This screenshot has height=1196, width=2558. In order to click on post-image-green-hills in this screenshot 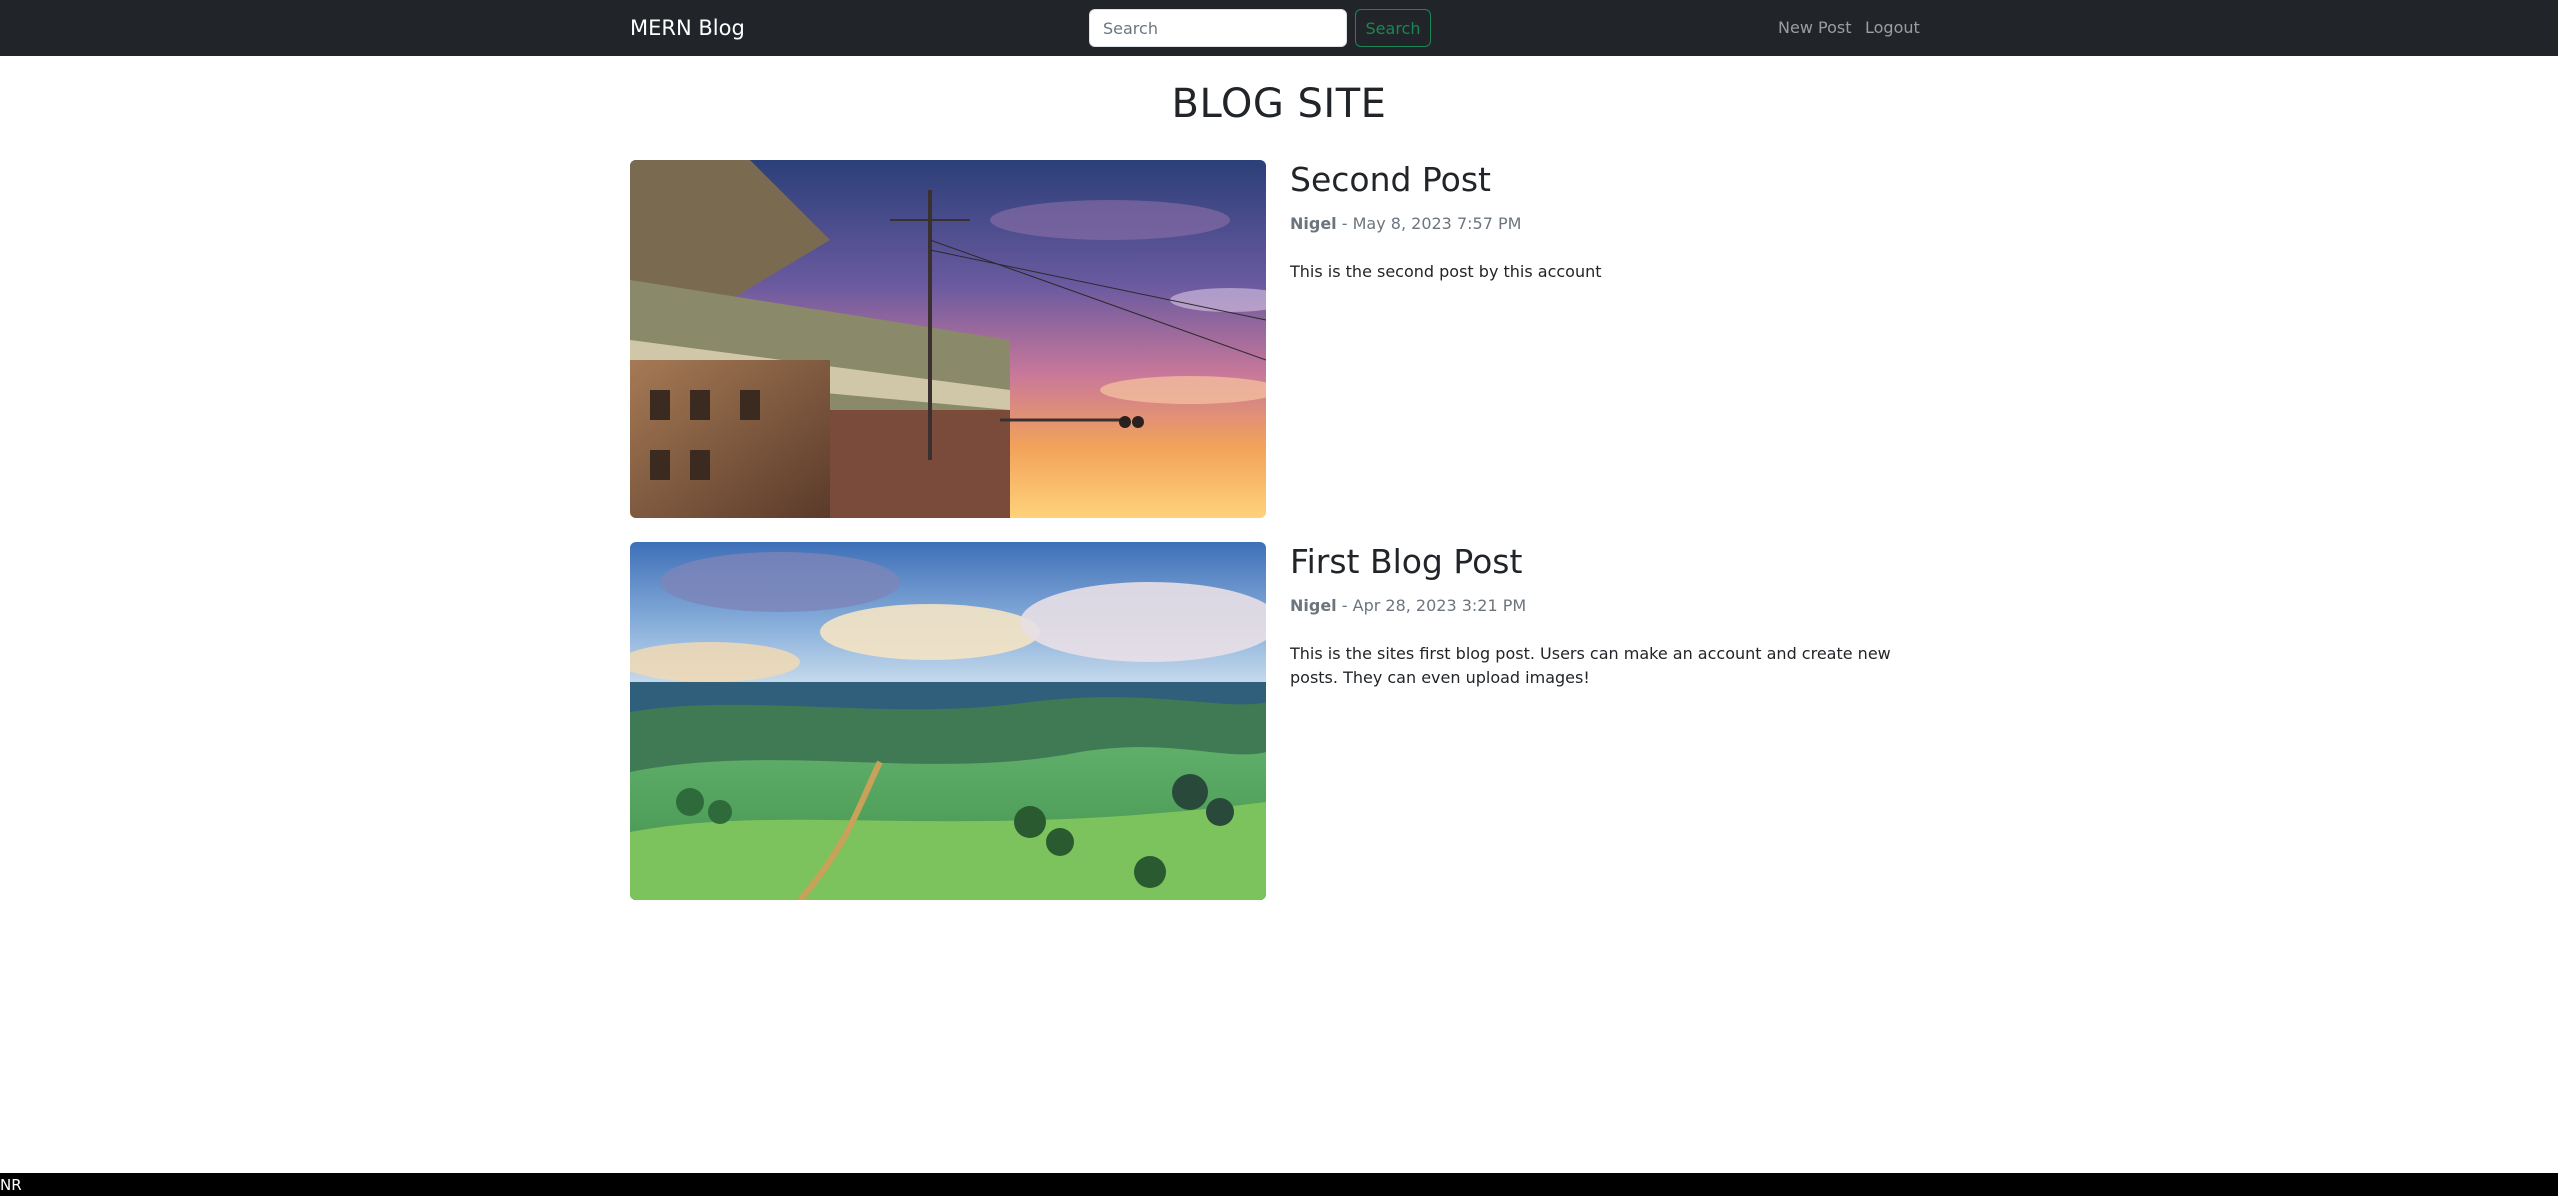, I will do `click(948, 721)`.